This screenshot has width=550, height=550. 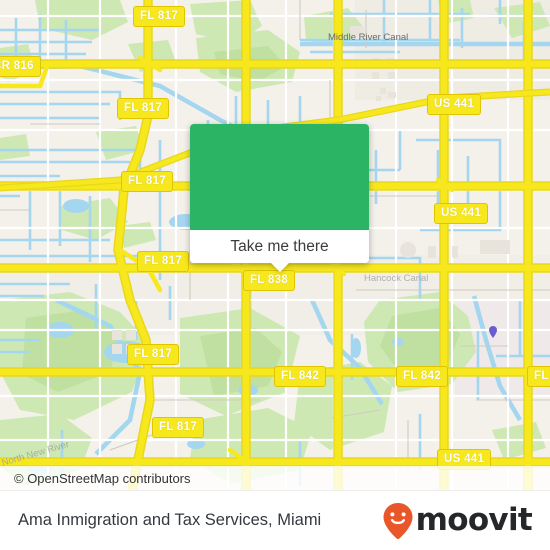 What do you see at coordinates (474, 520) in the screenshot?
I see `moovit-wordmark: moovit` at bounding box center [474, 520].